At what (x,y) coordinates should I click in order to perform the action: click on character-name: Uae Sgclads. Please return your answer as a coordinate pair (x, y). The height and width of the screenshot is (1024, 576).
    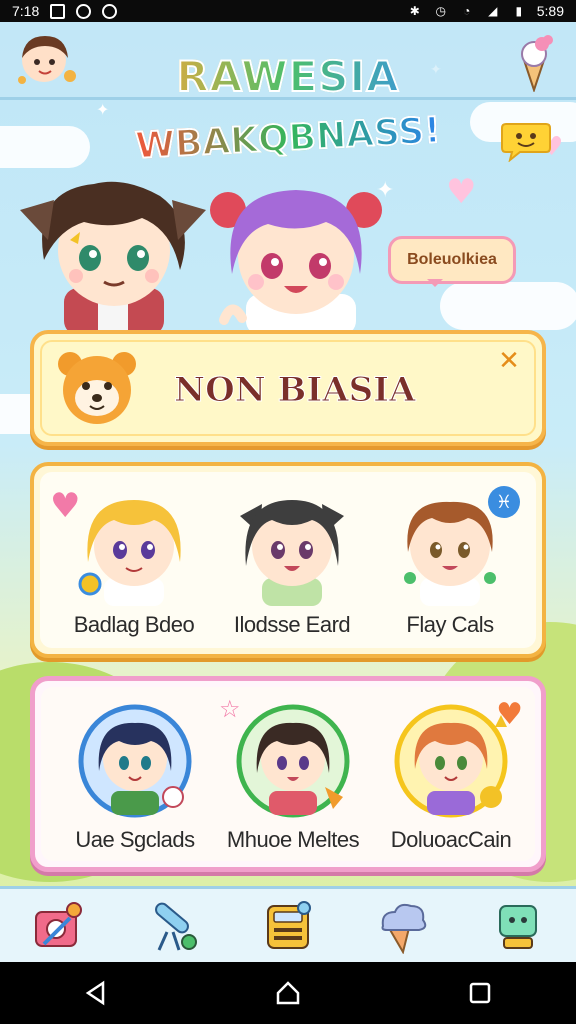
    Looking at the image, I should click on (135, 839).